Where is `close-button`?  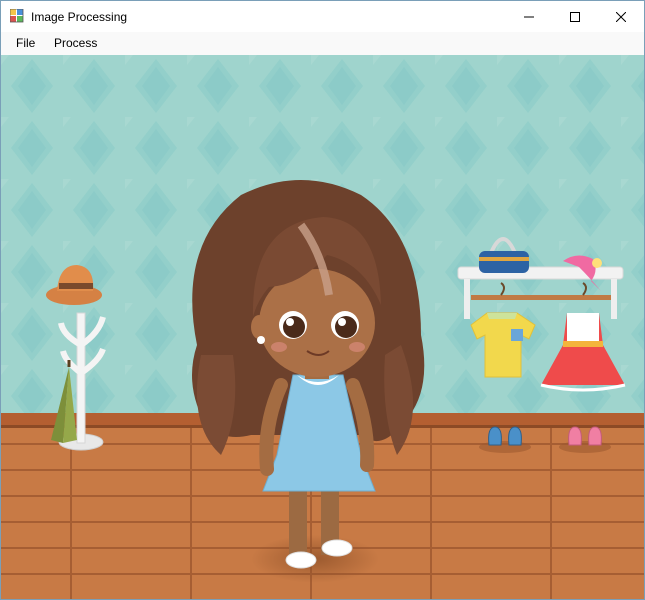
close-button is located at coordinates (621, 16).